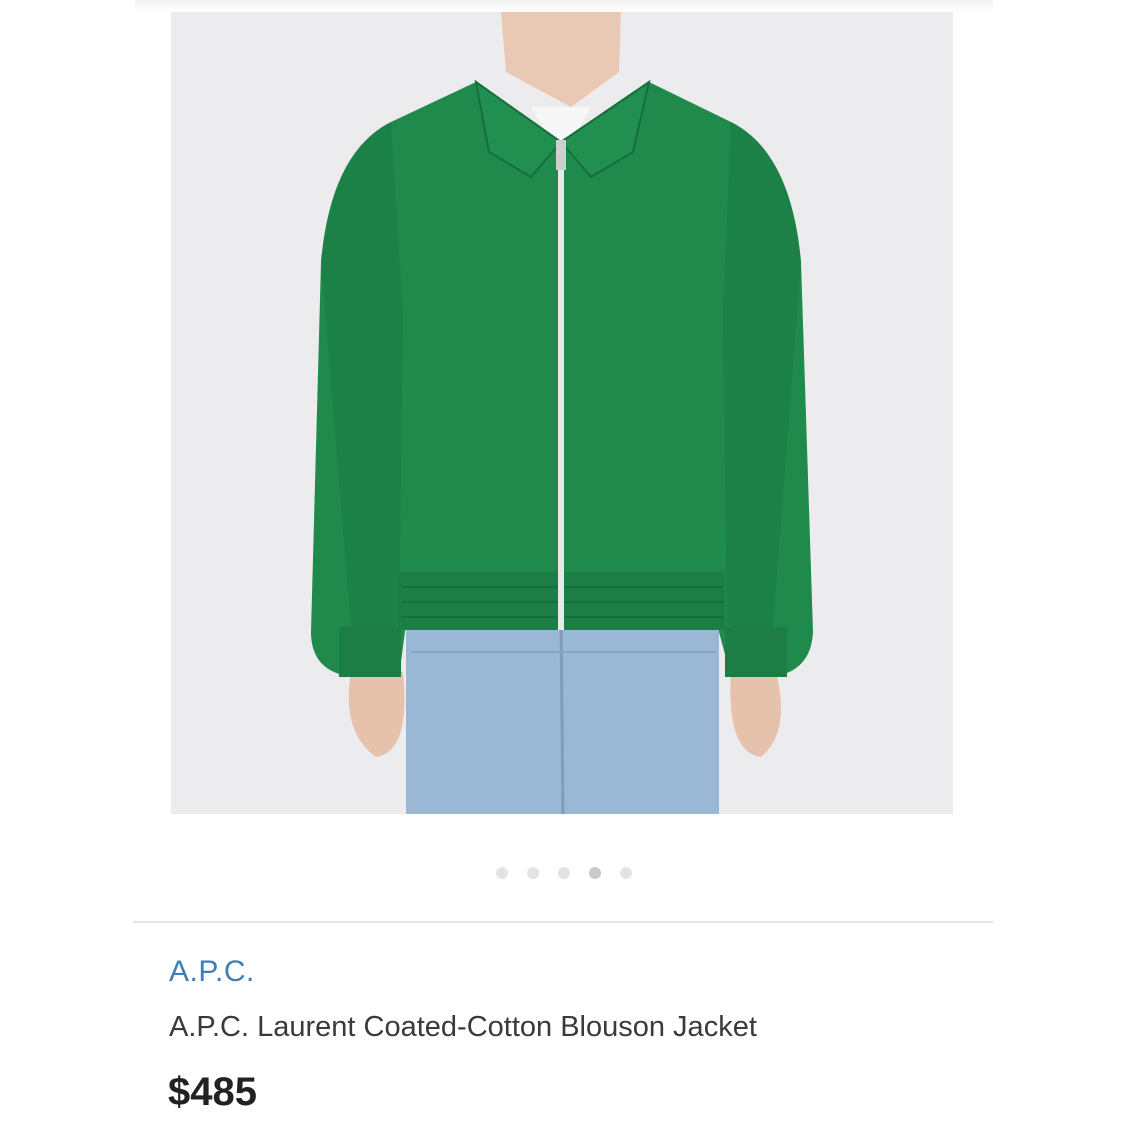 Image resolution: width=1125 pixels, height=1125 pixels. I want to click on brand-link: A.P.C., so click(212, 972).